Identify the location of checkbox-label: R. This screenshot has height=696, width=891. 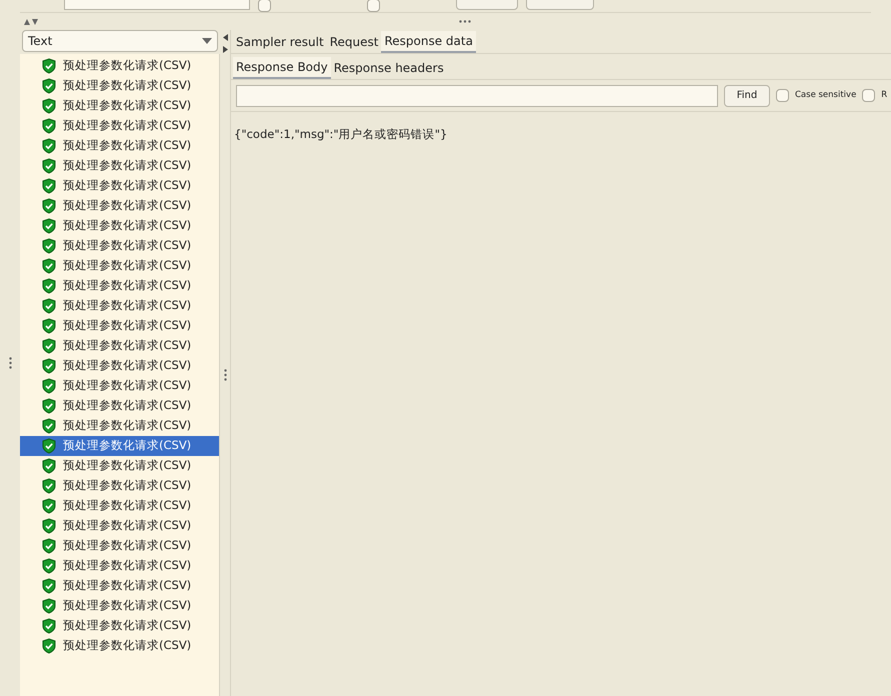
(884, 95).